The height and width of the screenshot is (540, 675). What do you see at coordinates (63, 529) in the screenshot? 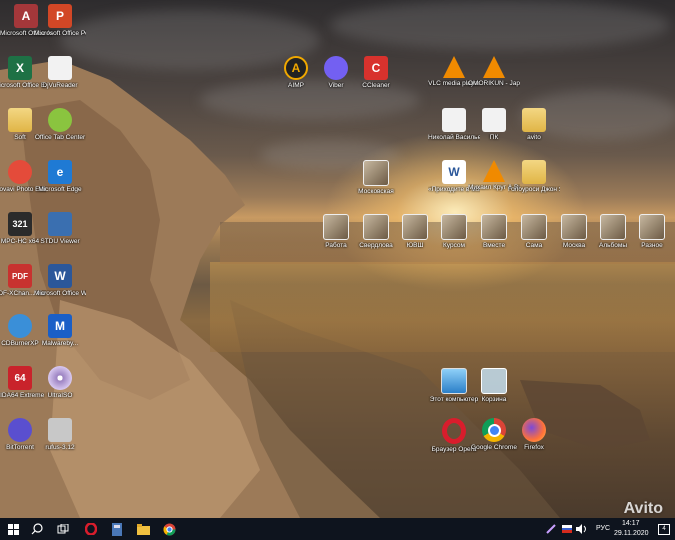
I see `task-view-icon` at bounding box center [63, 529].